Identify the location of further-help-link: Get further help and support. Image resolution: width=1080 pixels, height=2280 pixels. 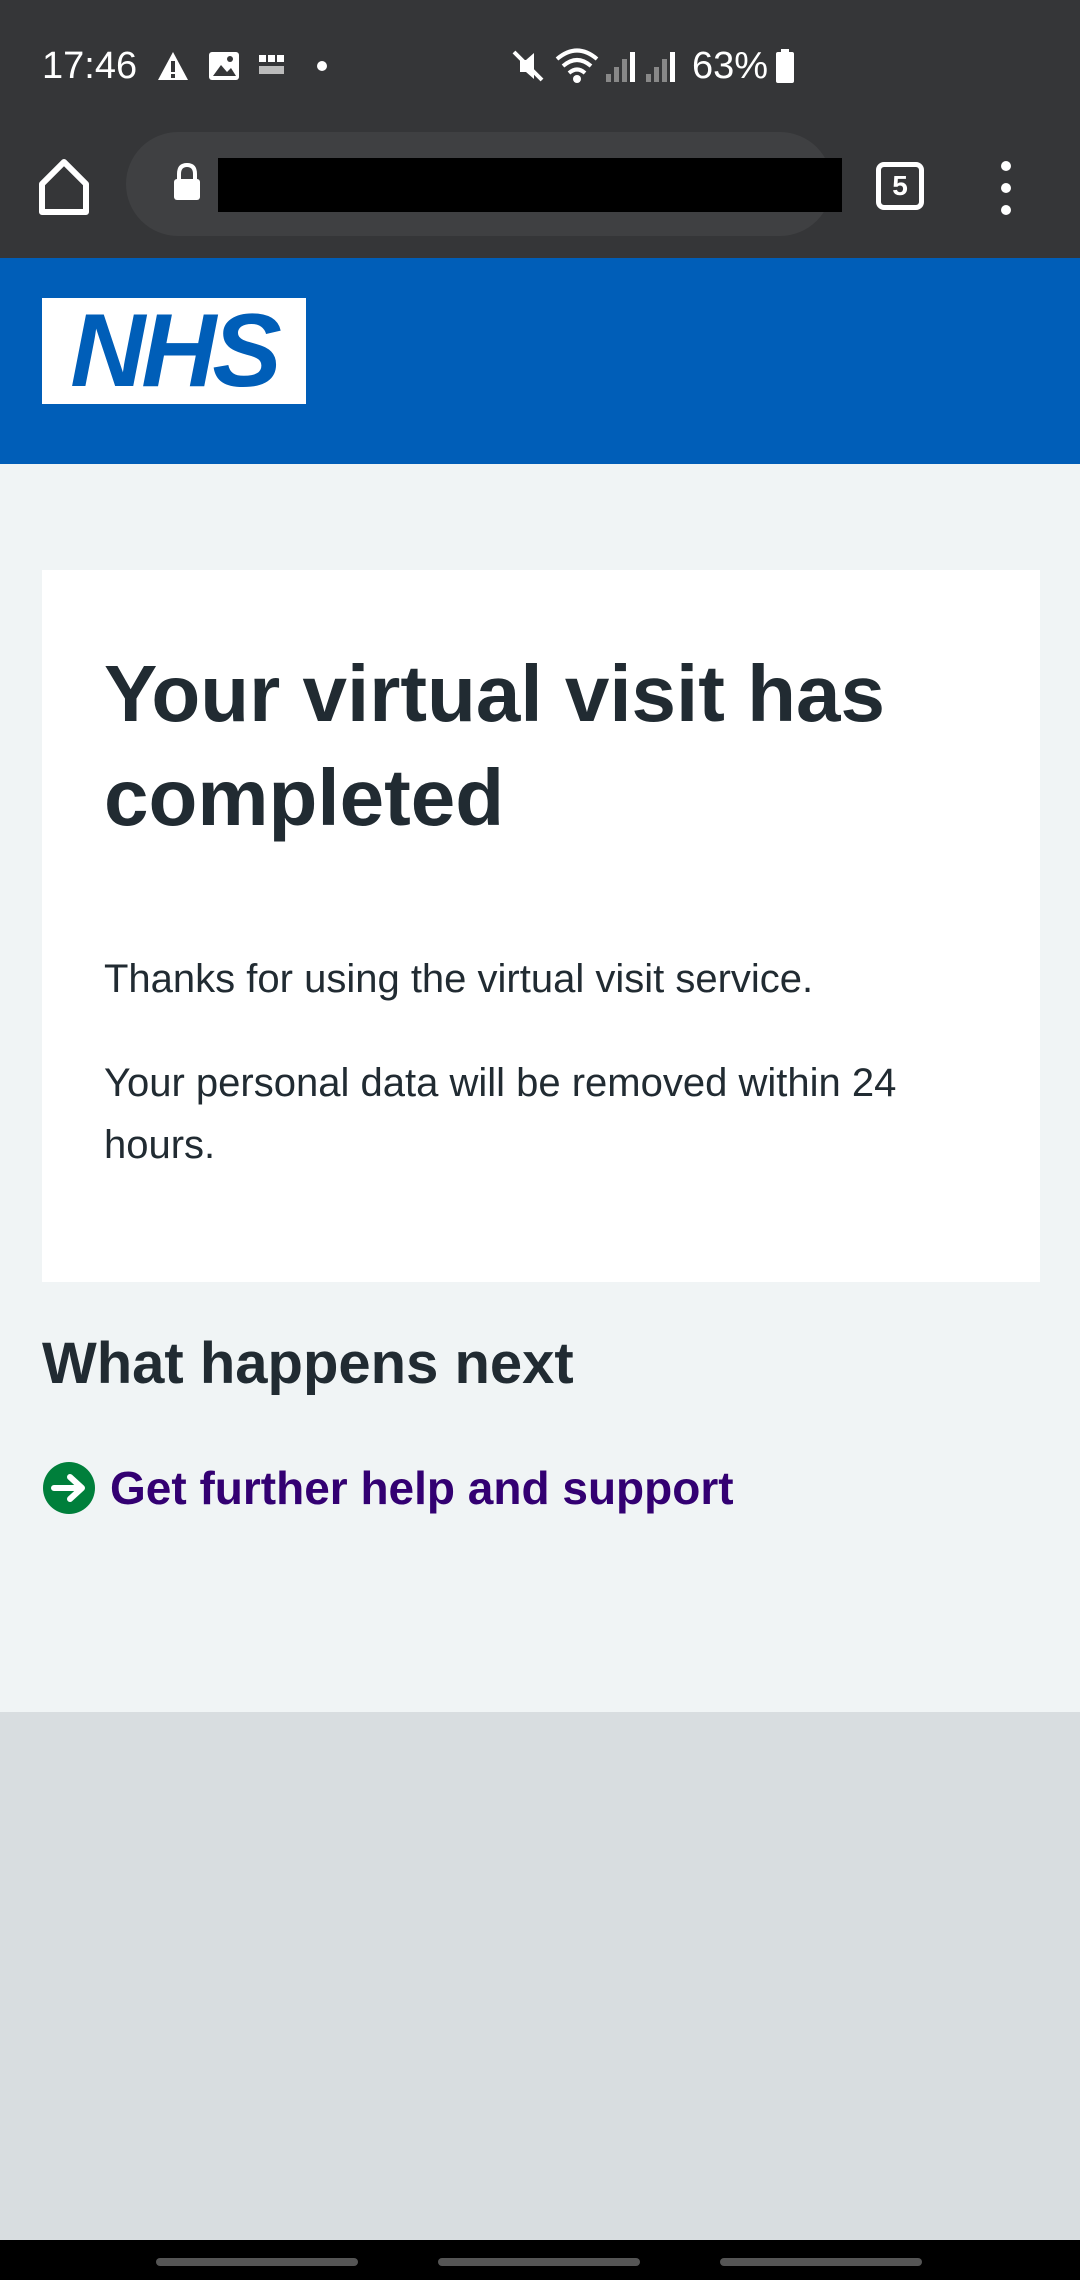
(388, 1488).